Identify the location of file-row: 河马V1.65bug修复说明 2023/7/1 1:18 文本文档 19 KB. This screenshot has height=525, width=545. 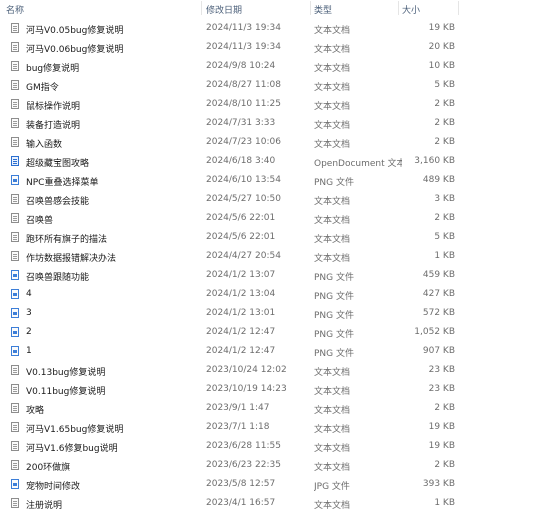
(272, 427).